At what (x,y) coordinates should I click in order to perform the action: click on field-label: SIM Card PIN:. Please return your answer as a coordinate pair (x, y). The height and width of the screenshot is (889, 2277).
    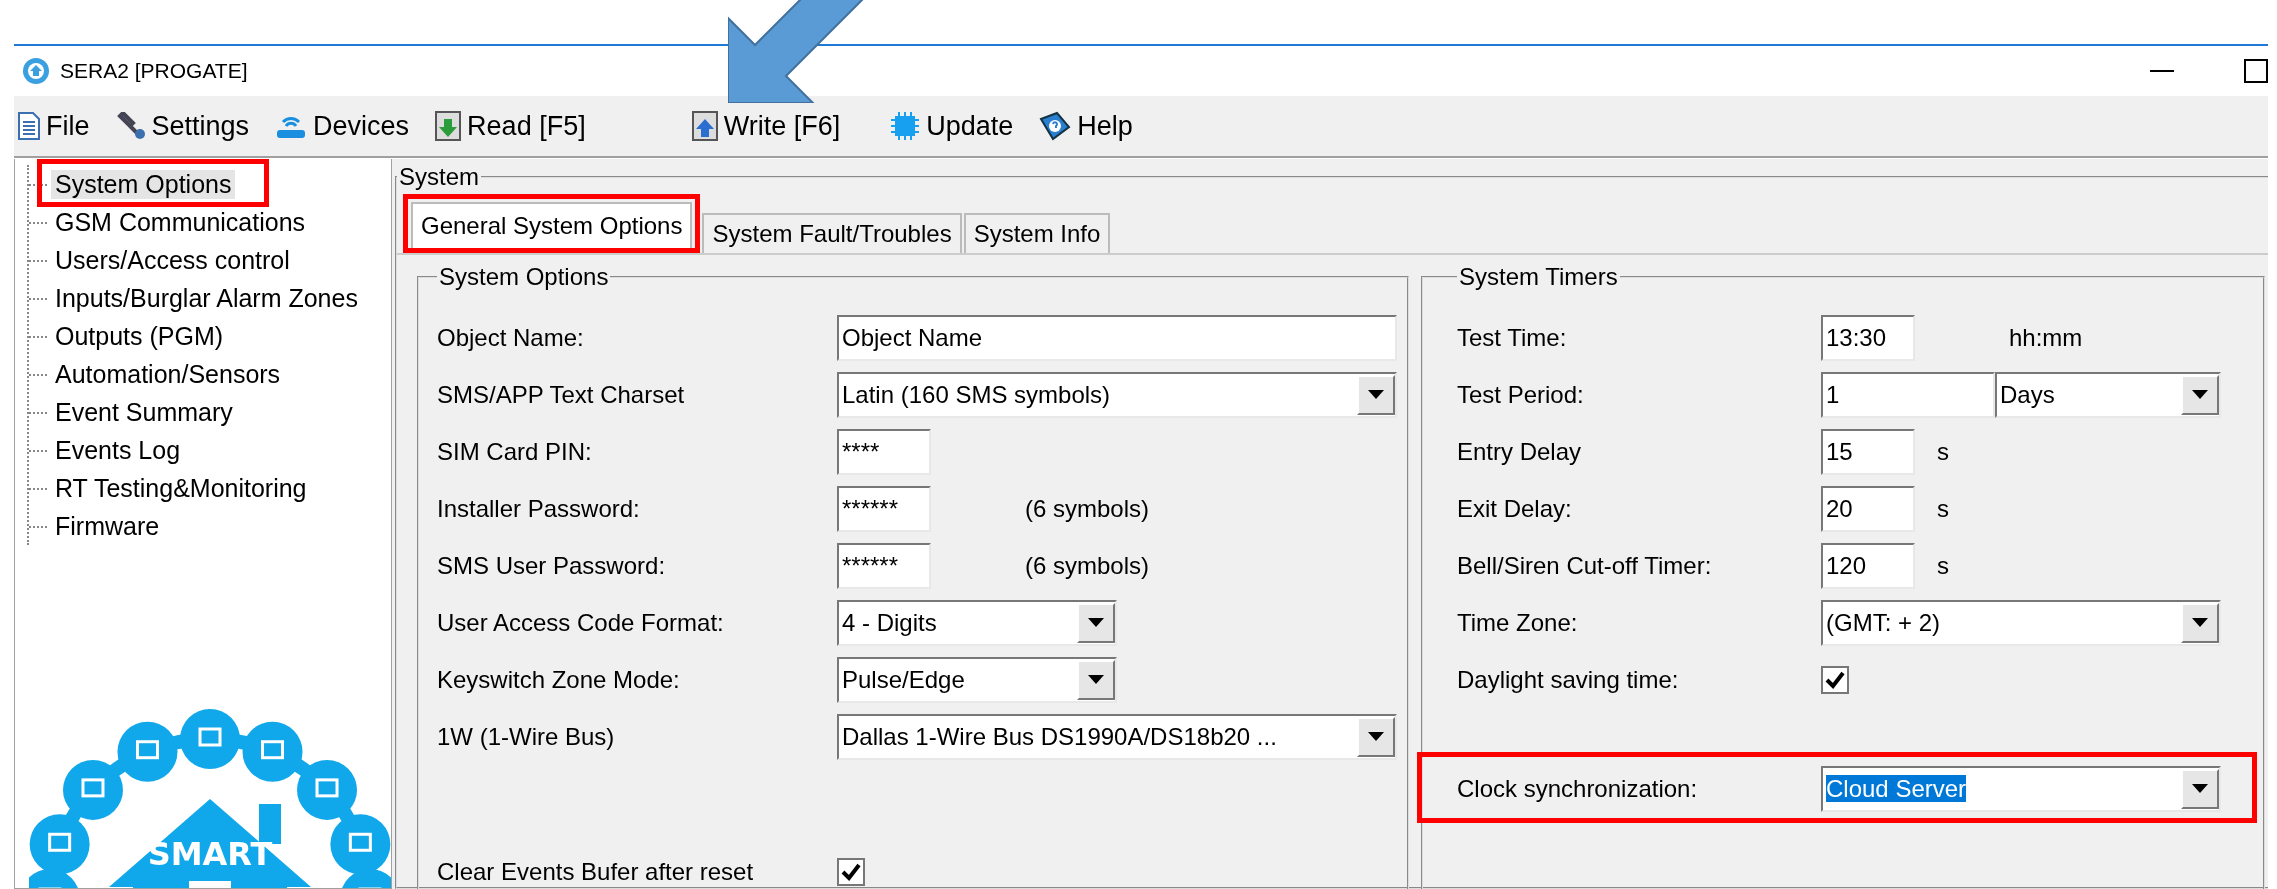
    Looking at the image, I should click on (515, 451).